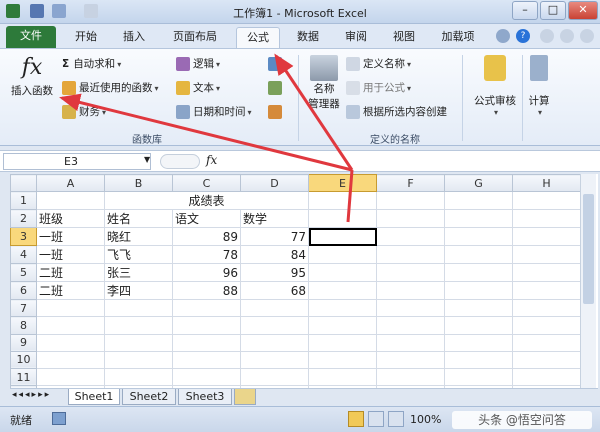  I want to click on cell-H8, so click(546, 325).